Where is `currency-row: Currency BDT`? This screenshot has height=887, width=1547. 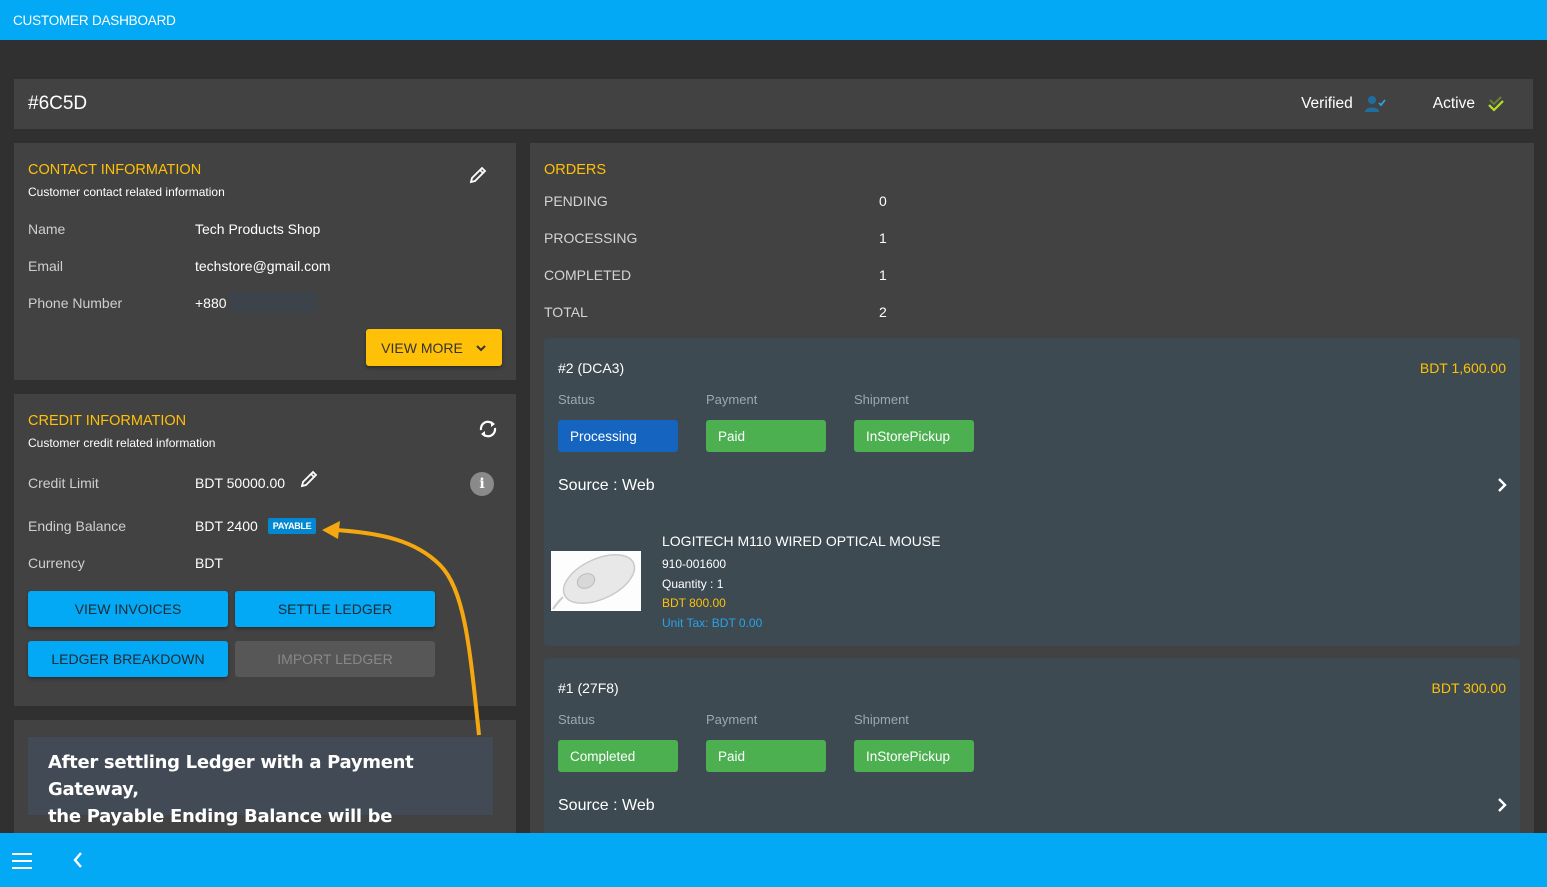
currency-row: Currency BDT is located at coordinates (125, 563).